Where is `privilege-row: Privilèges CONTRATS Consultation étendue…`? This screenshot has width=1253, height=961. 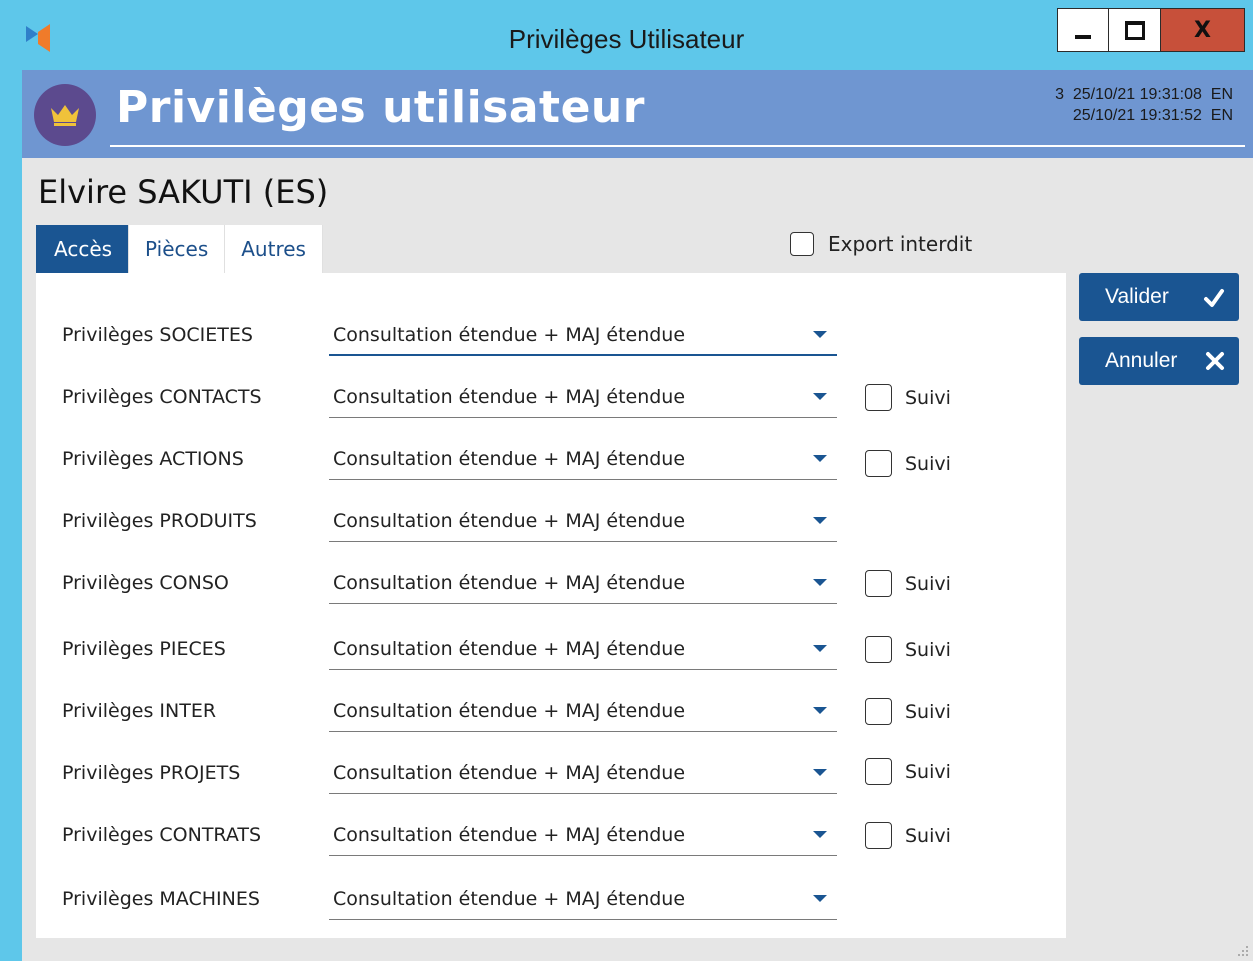
privilege-row: Privilèges CONTRATS Consultation étendue… is located at coordinates (551, 836).